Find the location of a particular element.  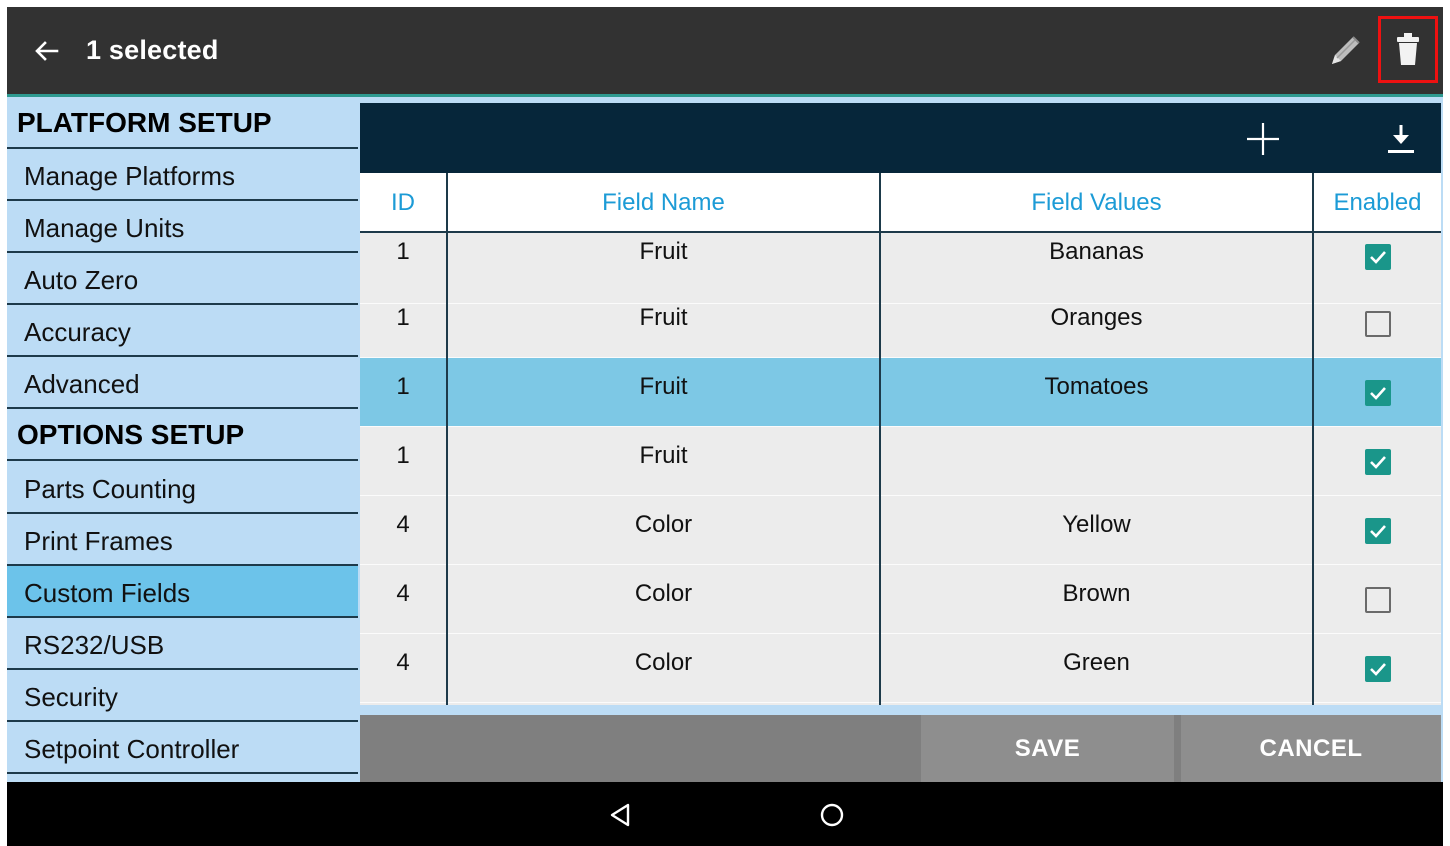

sidebar-item-manage-units: Manage Units is located at coordinates (182, 227).